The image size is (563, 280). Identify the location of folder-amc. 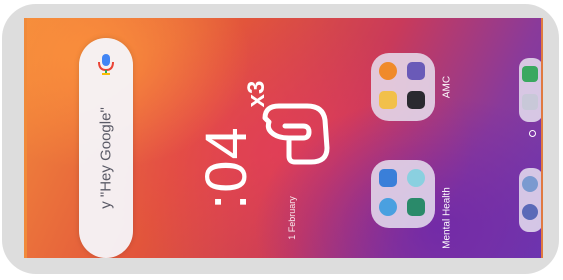
(403, 87).